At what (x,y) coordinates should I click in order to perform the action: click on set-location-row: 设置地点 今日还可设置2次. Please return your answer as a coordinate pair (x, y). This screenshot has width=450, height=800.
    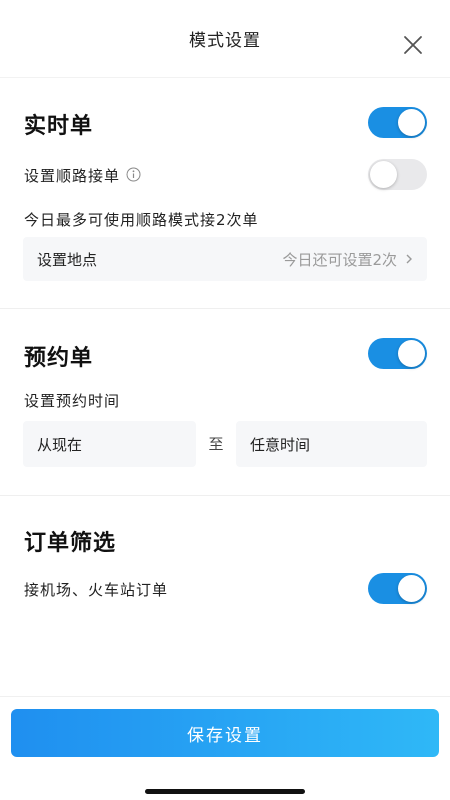
    Looking at the image, I should click on (225, 259).